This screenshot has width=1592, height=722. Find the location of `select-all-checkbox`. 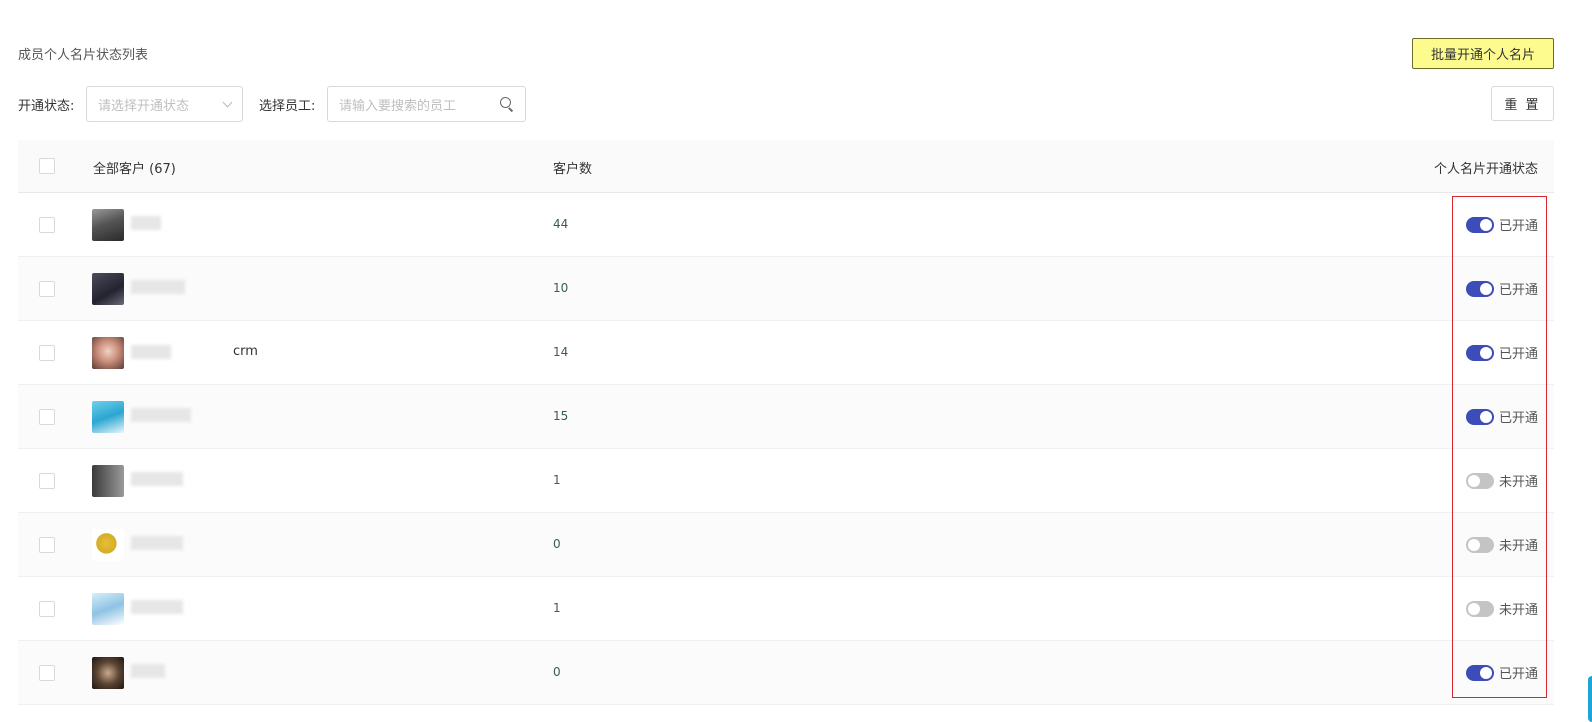

select-all-checkbox is located at coordinates (47, 166).